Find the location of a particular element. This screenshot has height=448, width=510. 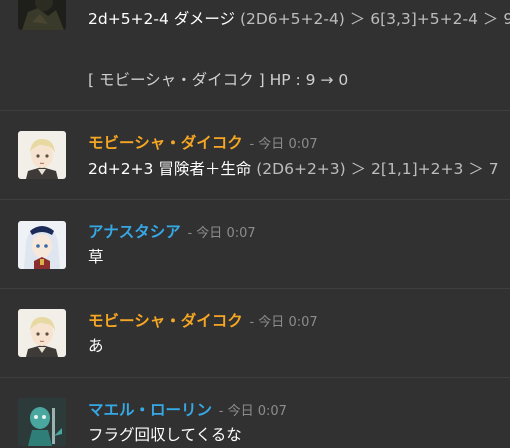

message-body: フラグ回収してくるな is located at coordinates (165, 435).